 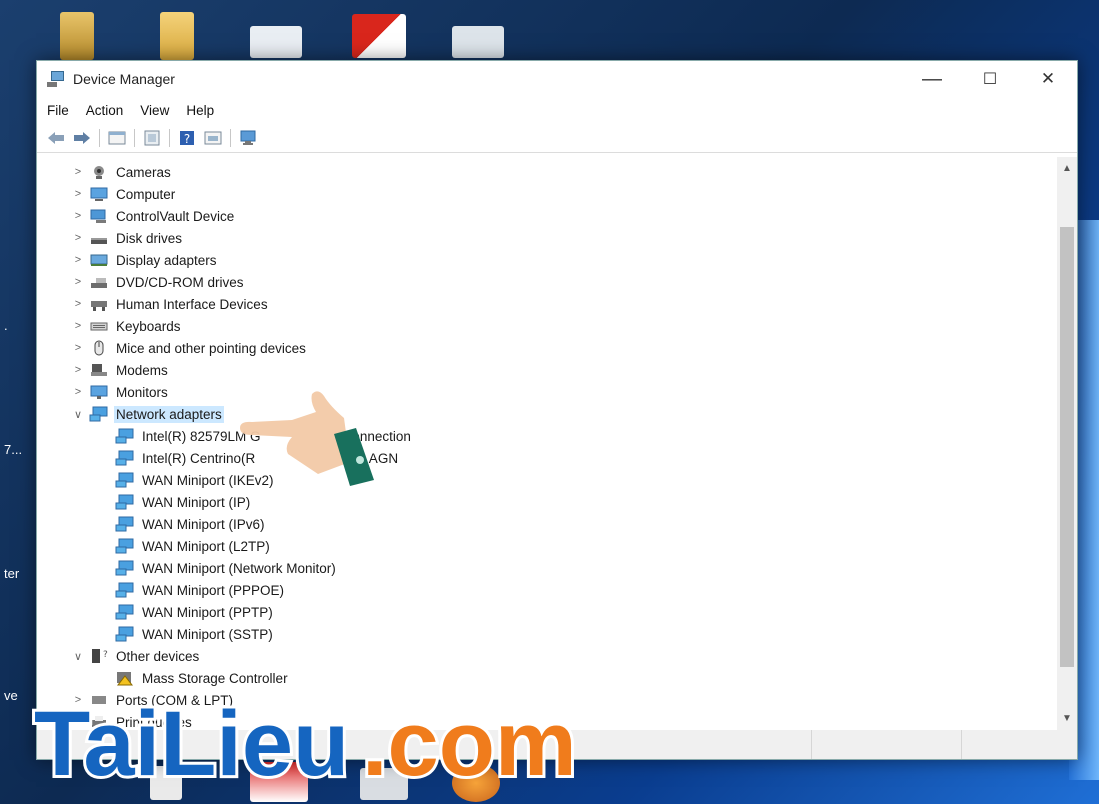 I want to click on tree-device: WAN Miniport (IP), so click(x=547, y=502).